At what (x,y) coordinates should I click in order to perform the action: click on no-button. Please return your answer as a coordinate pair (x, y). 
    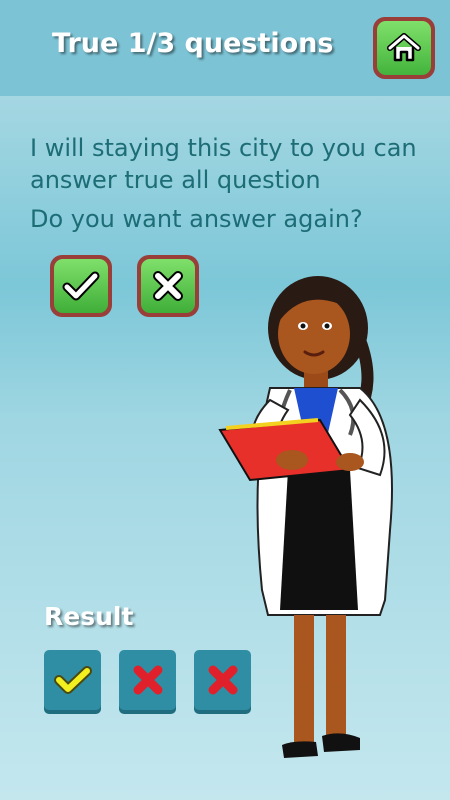
    Looking at the image, I should click on (168, 286).